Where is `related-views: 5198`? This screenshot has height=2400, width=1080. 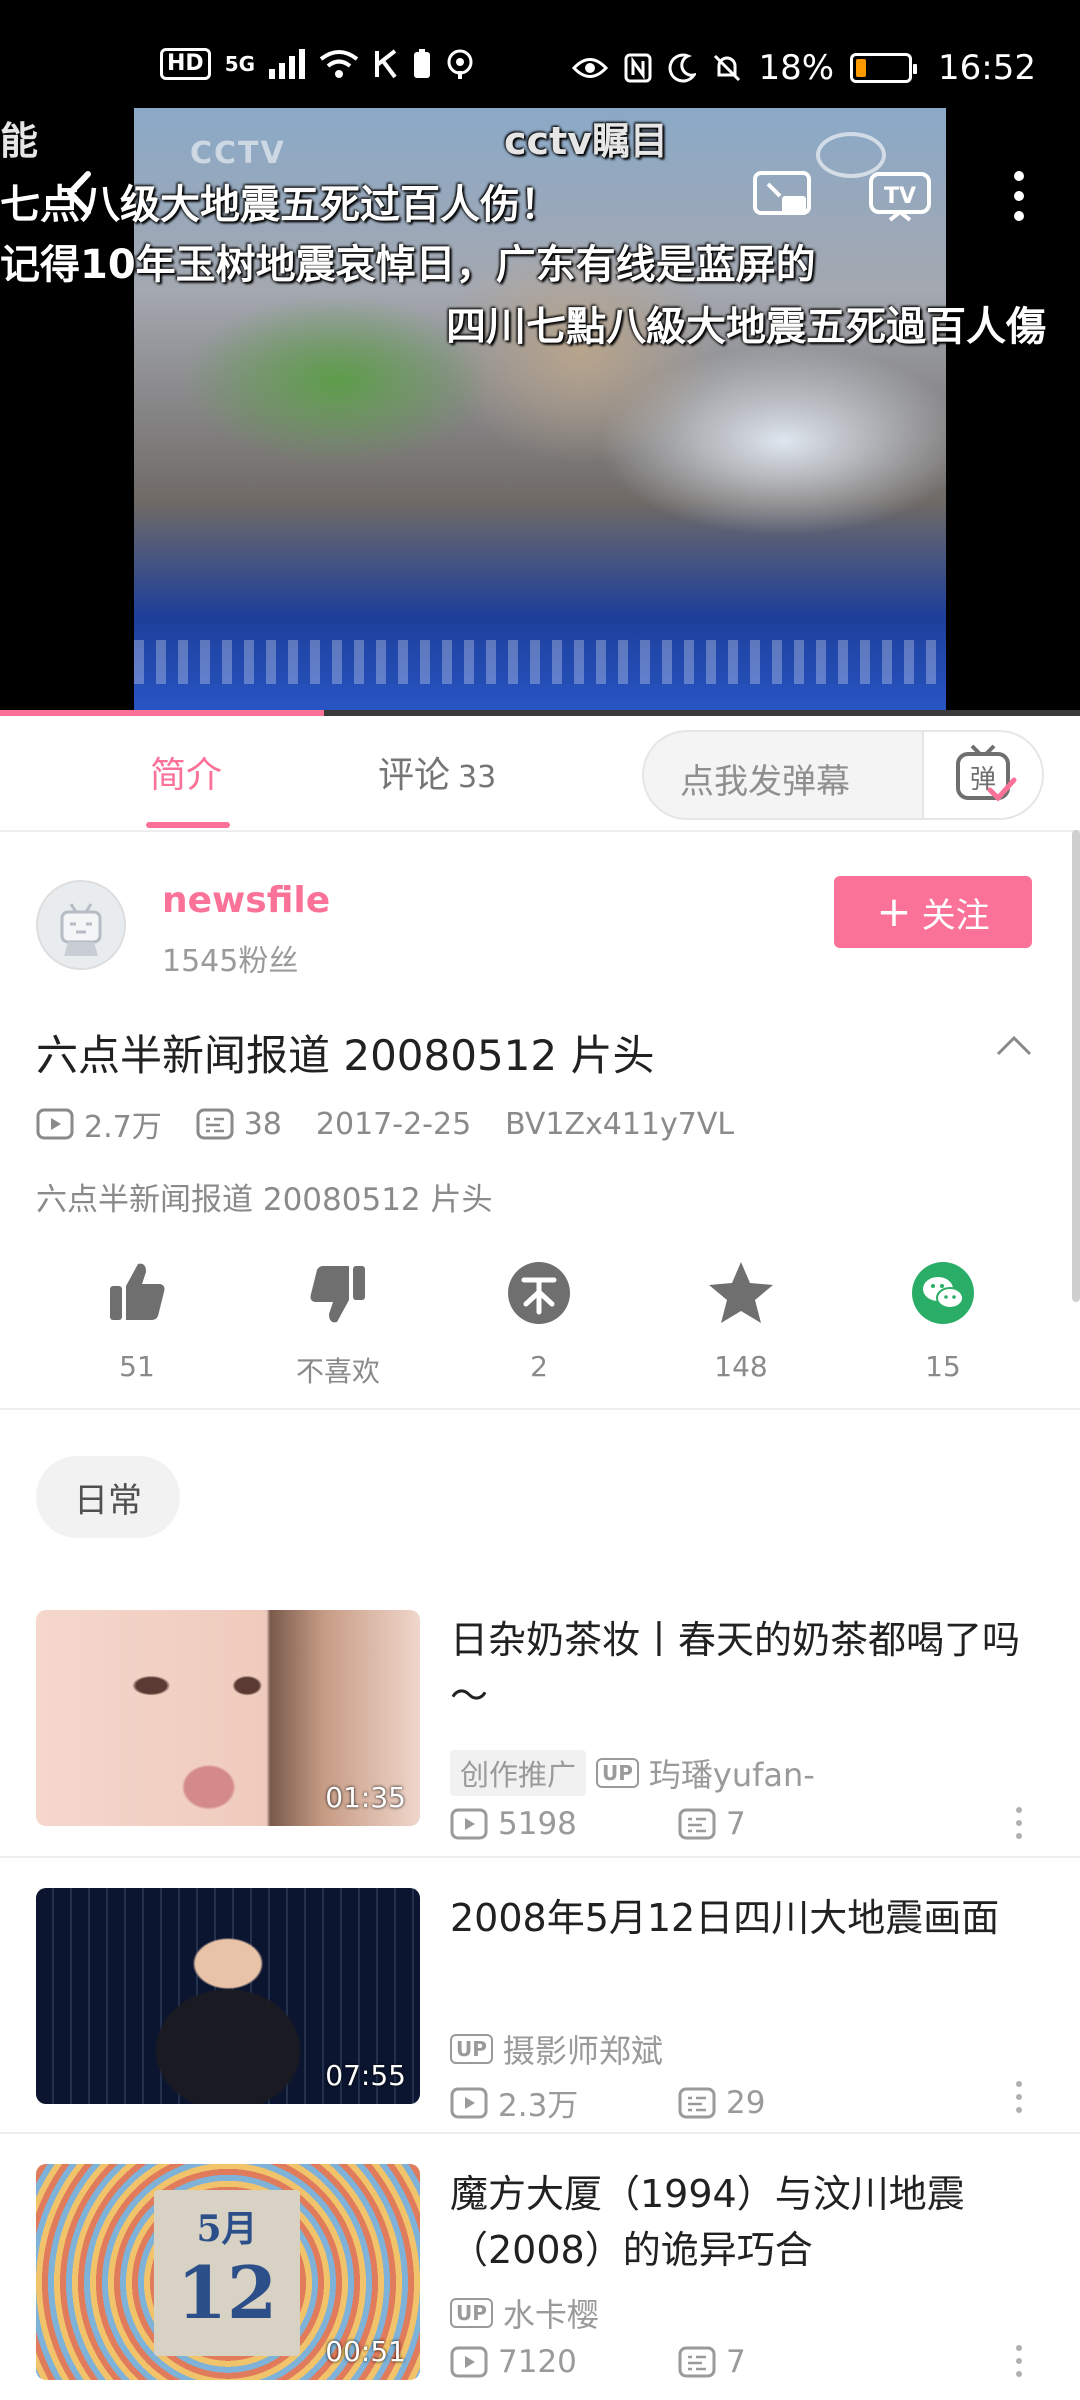 related-views: 5198 is located at coordinates (537, 1824).